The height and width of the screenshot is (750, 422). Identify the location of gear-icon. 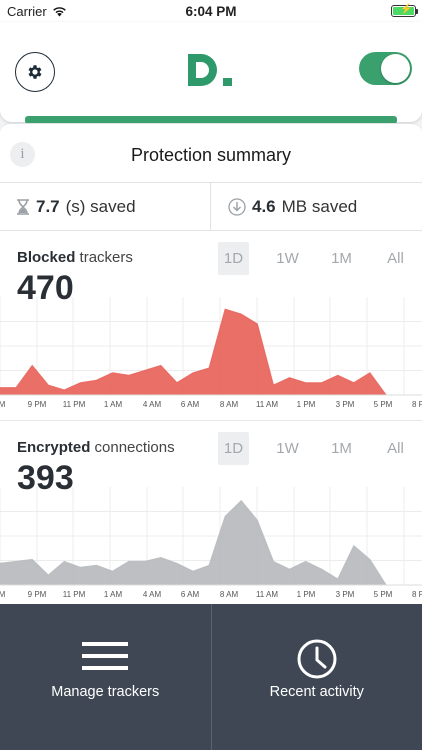
(35, 72).